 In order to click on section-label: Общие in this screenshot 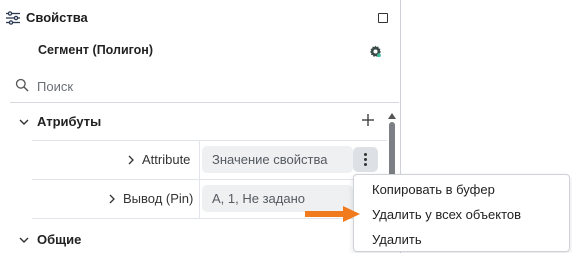, I will do `click(59, 239)`.